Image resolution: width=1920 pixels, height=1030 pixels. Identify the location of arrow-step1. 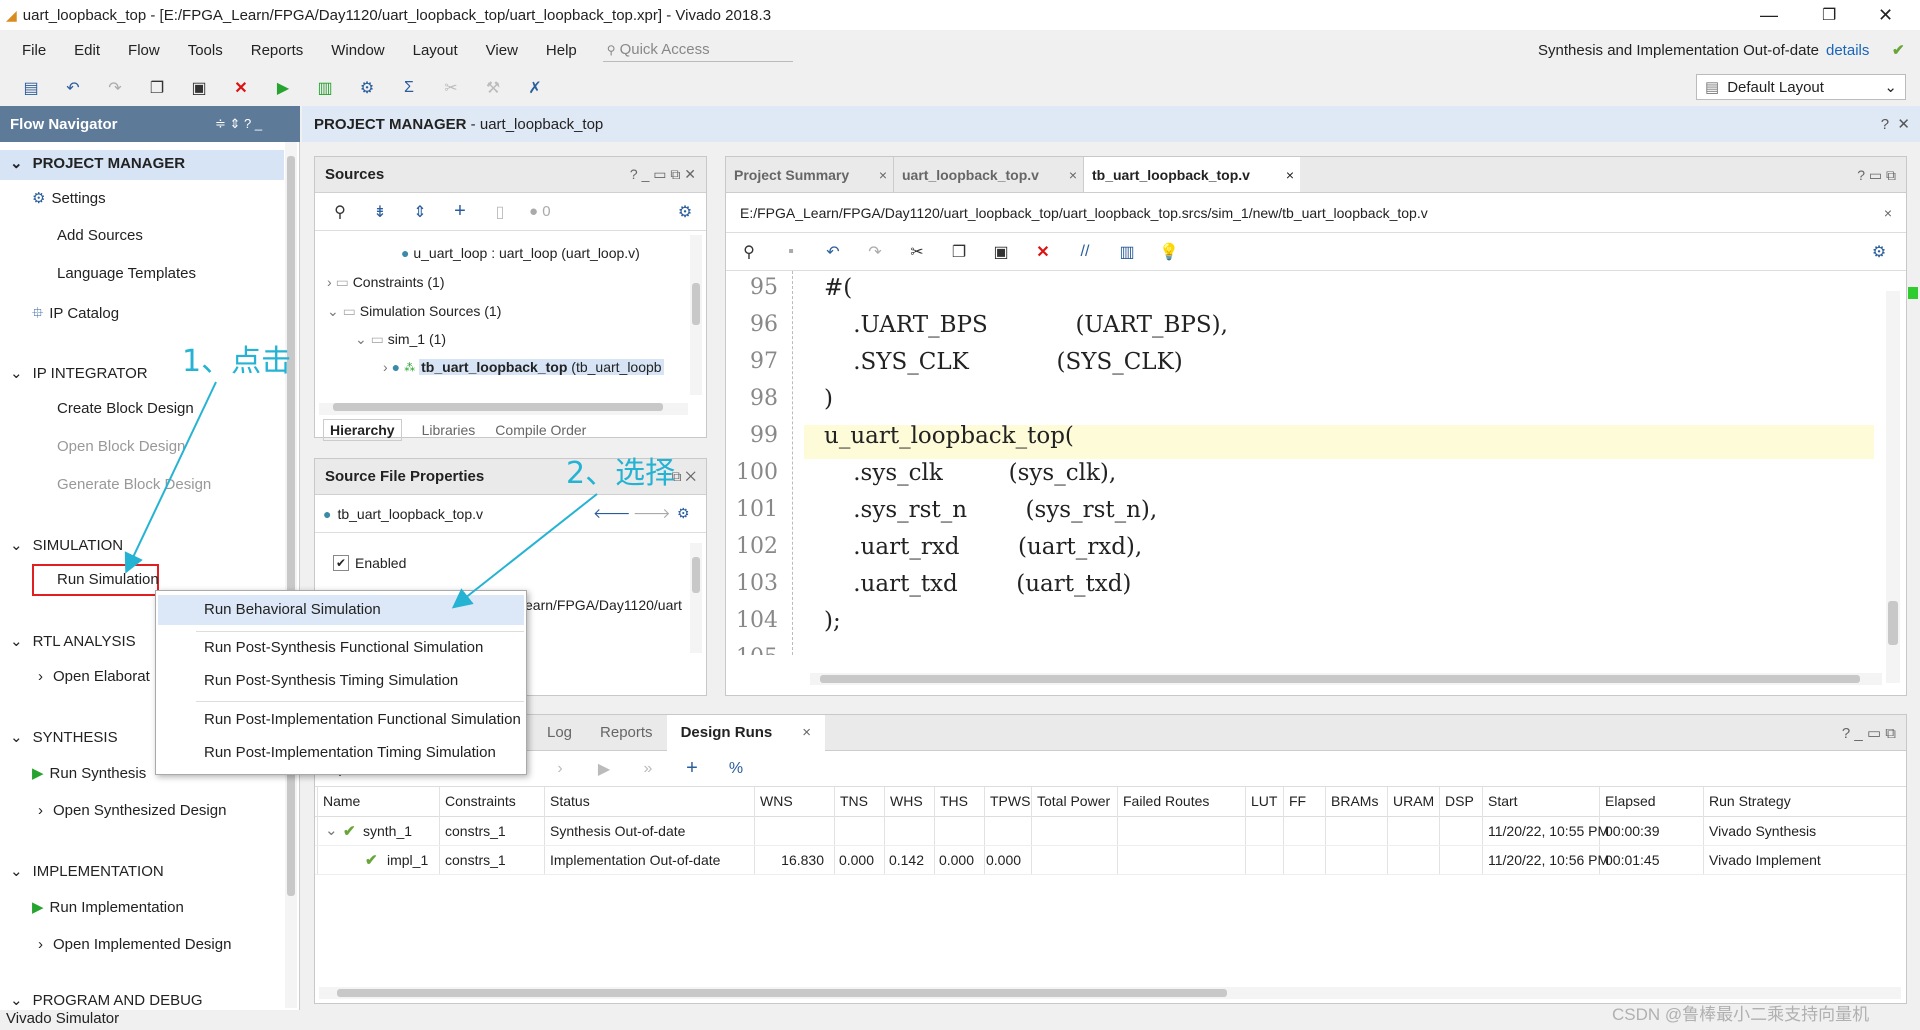
(170, 477).